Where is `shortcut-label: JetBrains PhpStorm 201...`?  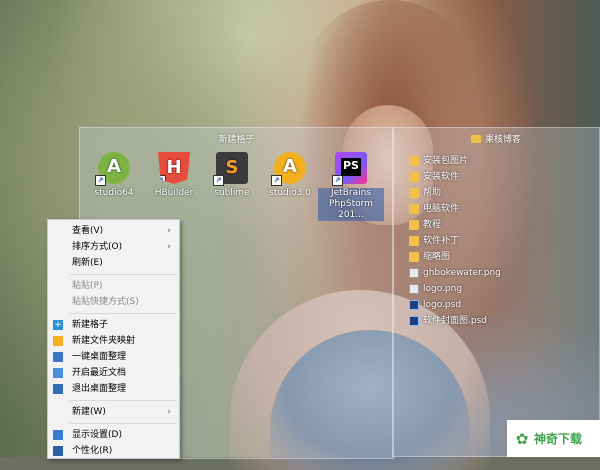
shortcut-label: JetBrains PhpStorm 201... is located at coordinates (351, 204).